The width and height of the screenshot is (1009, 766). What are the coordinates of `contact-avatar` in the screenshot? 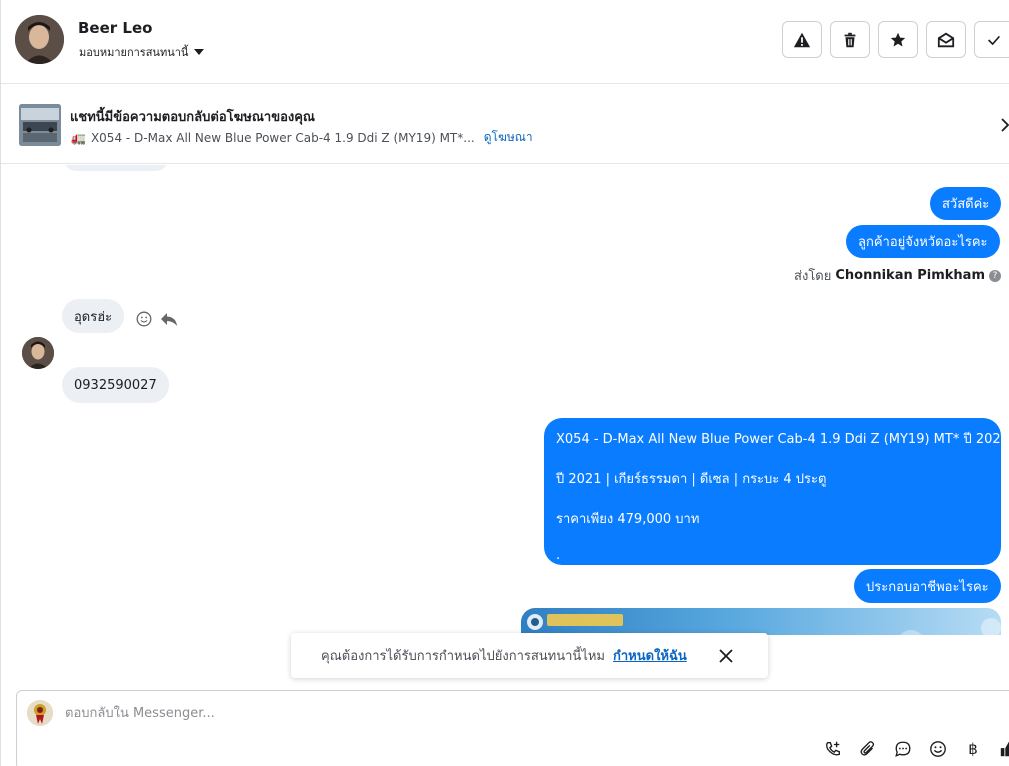 It's located at (39, 39).